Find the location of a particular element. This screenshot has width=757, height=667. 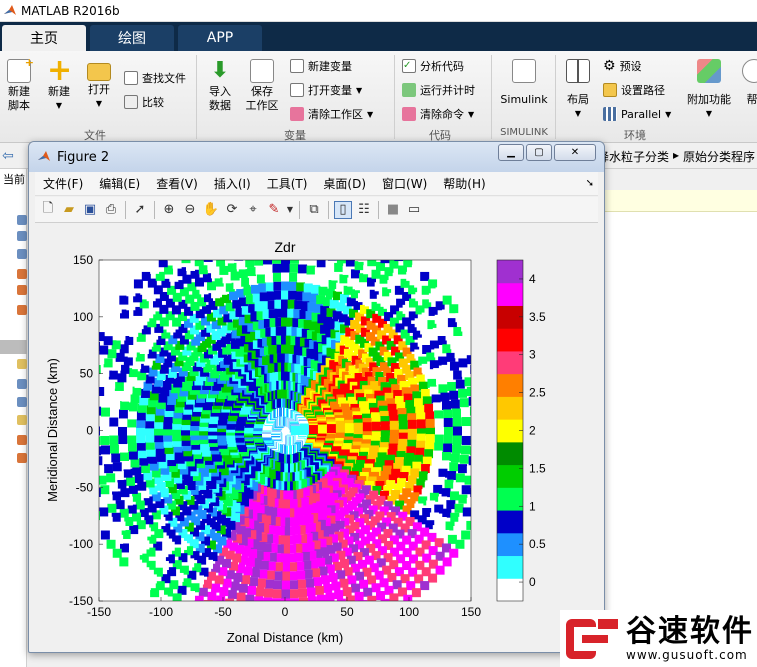

pan-hand-icon: ✋ is located at coordinates (211, 210).